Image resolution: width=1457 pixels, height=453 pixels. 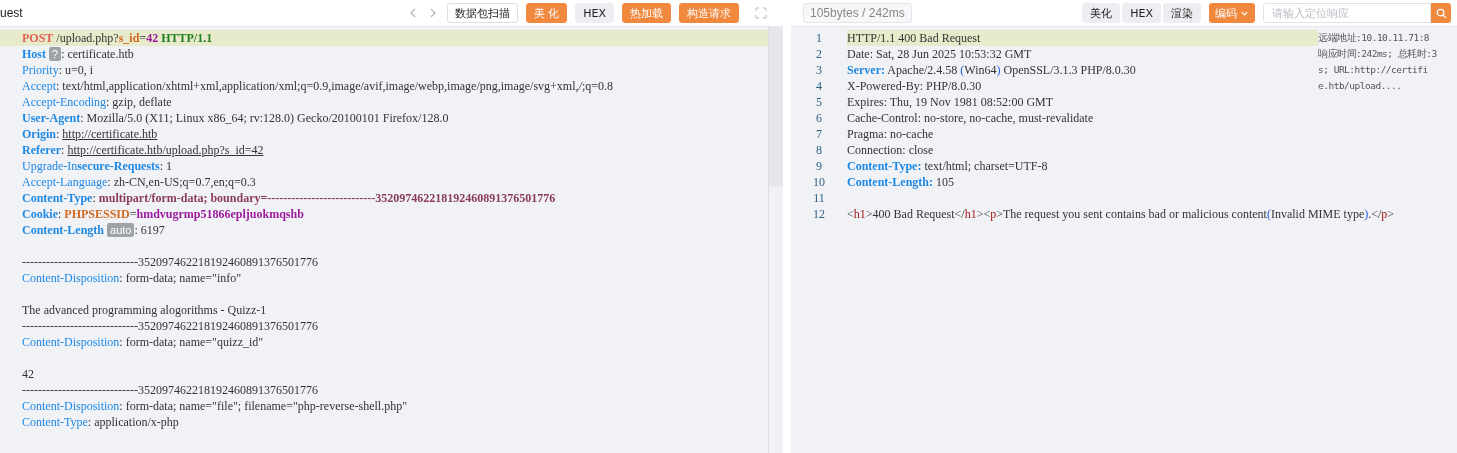 I want to click on line-number: 4, so click(x=819, y=86).